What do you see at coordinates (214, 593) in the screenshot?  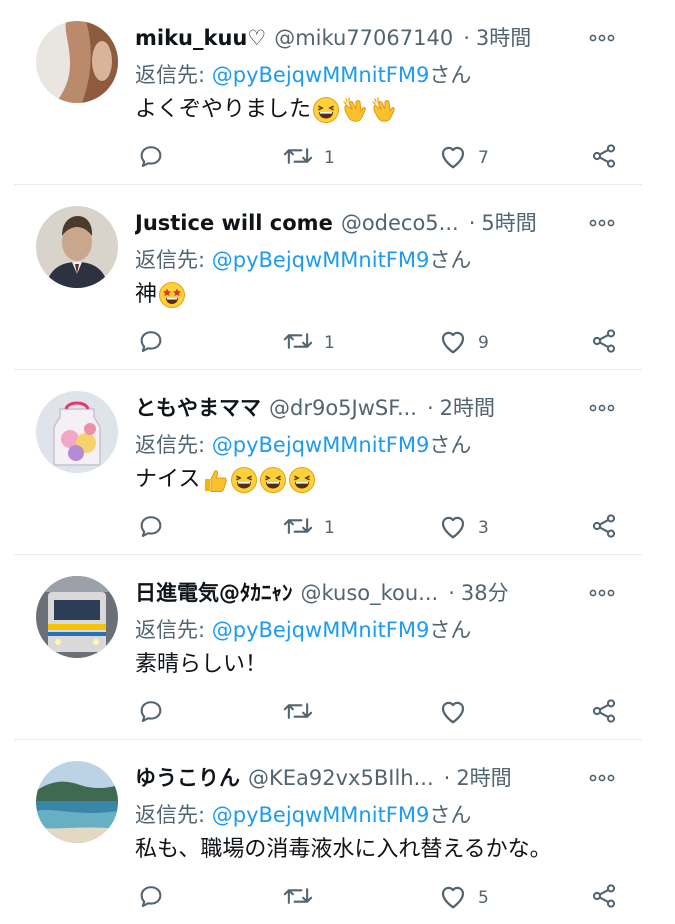 I see `display-name: 日進電気@ﾀｶﾆｬﾝ` at bounding box center [214, 593].